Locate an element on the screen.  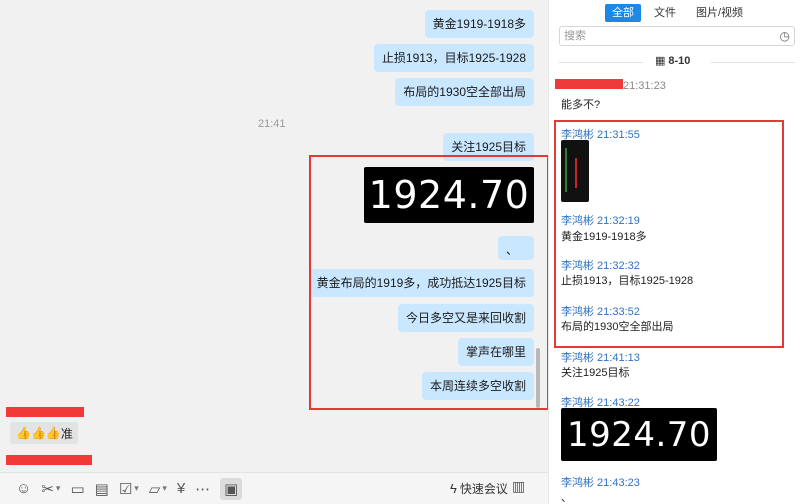
message-bubble: 黄金1919-1918多 is located at coordinates (479, 24).